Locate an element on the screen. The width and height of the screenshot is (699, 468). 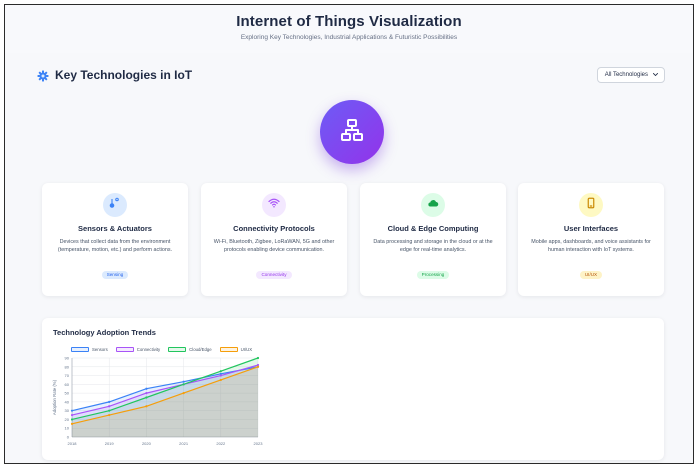
legend-item-ui-ux: UI/UX is located at coordinates (236, 349).